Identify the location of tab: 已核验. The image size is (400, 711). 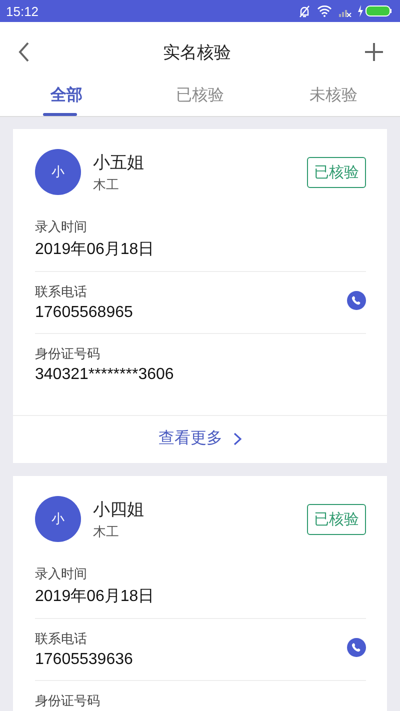
(200, 99).